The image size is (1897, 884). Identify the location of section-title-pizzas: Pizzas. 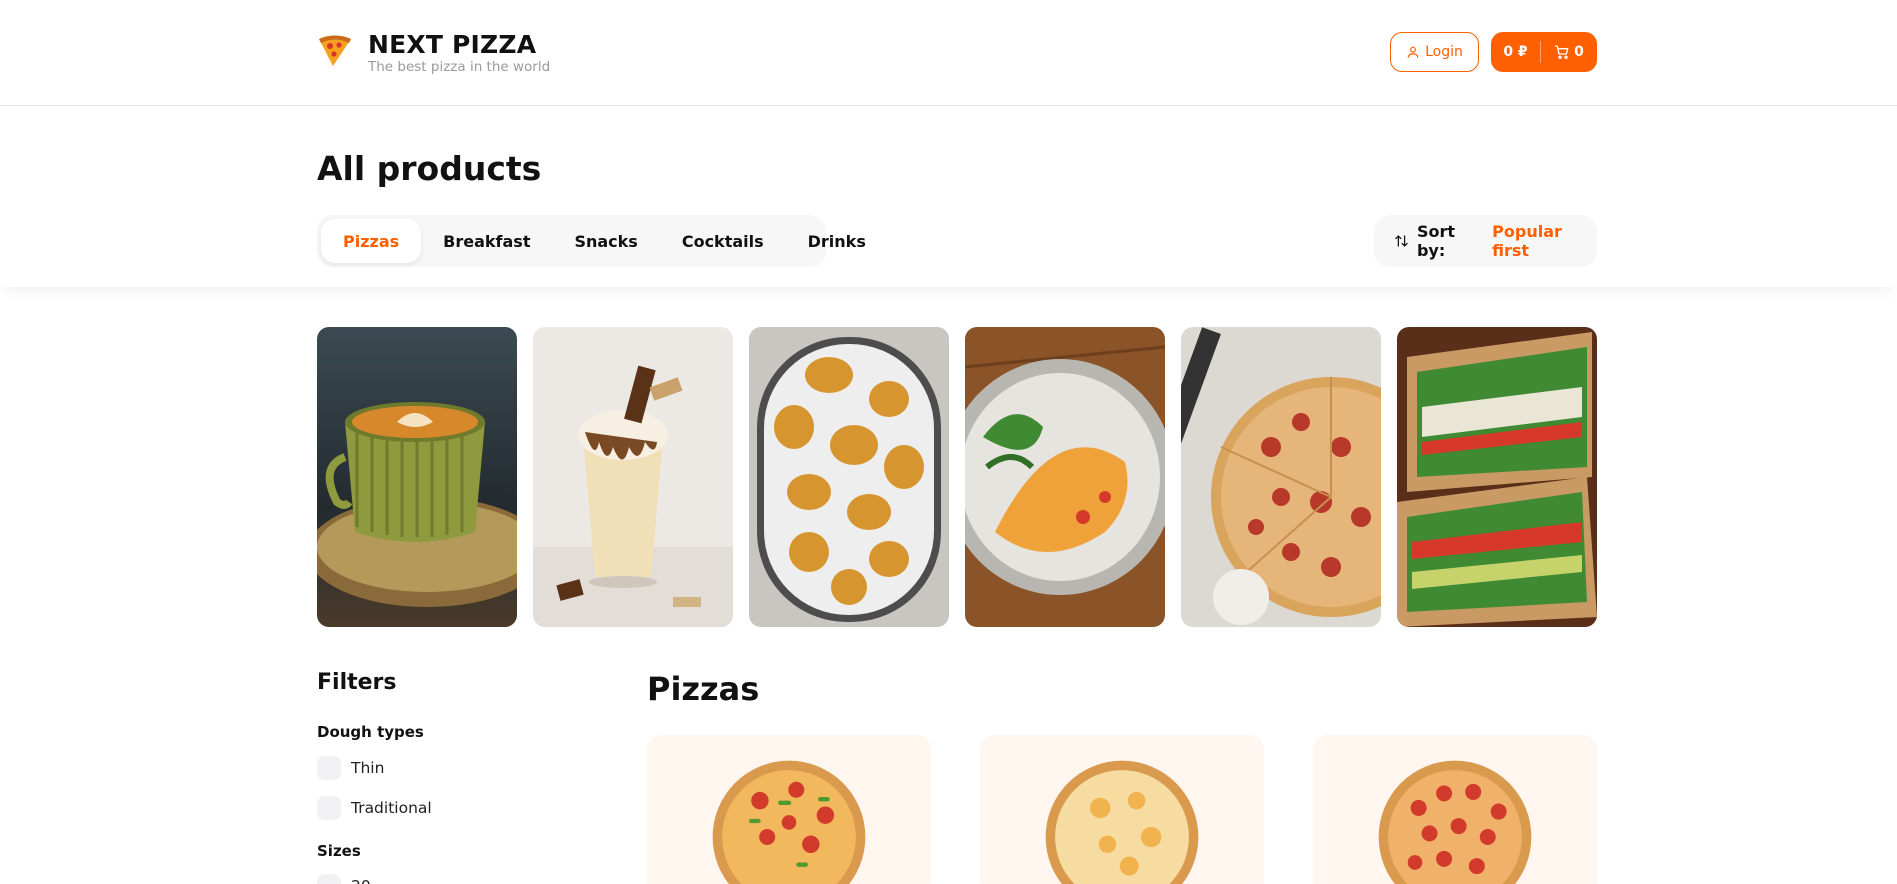
(703, 689).